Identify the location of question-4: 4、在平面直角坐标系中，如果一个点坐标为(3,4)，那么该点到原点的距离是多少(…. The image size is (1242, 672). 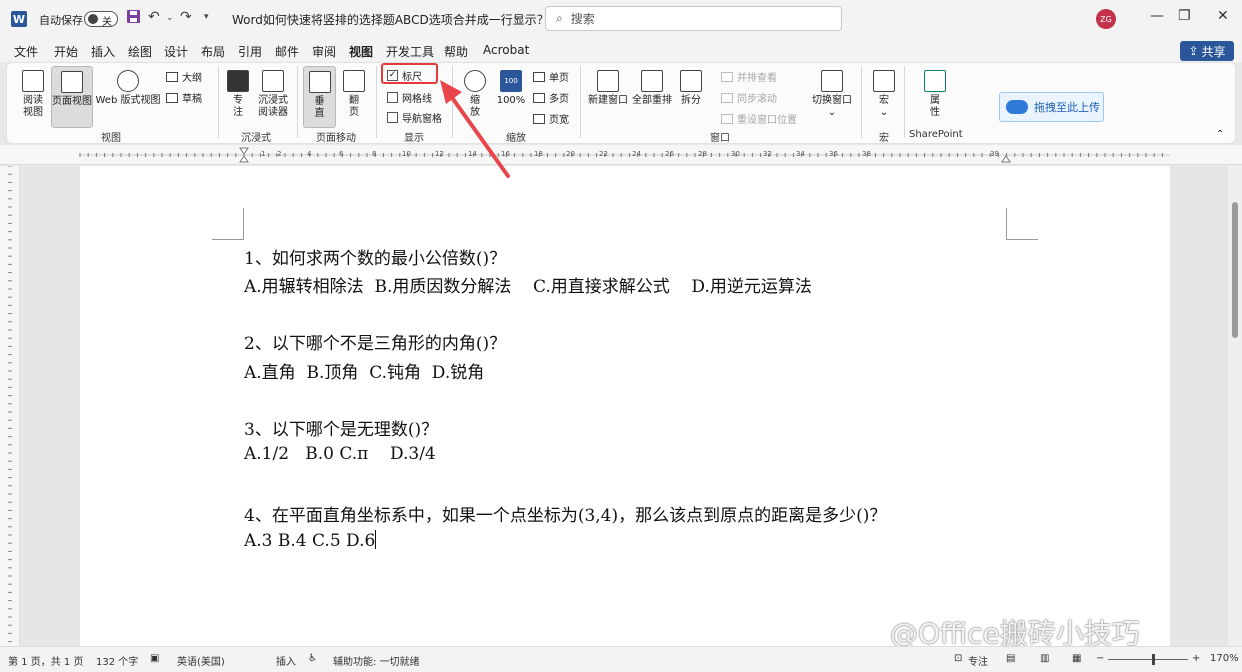
(565, 513).